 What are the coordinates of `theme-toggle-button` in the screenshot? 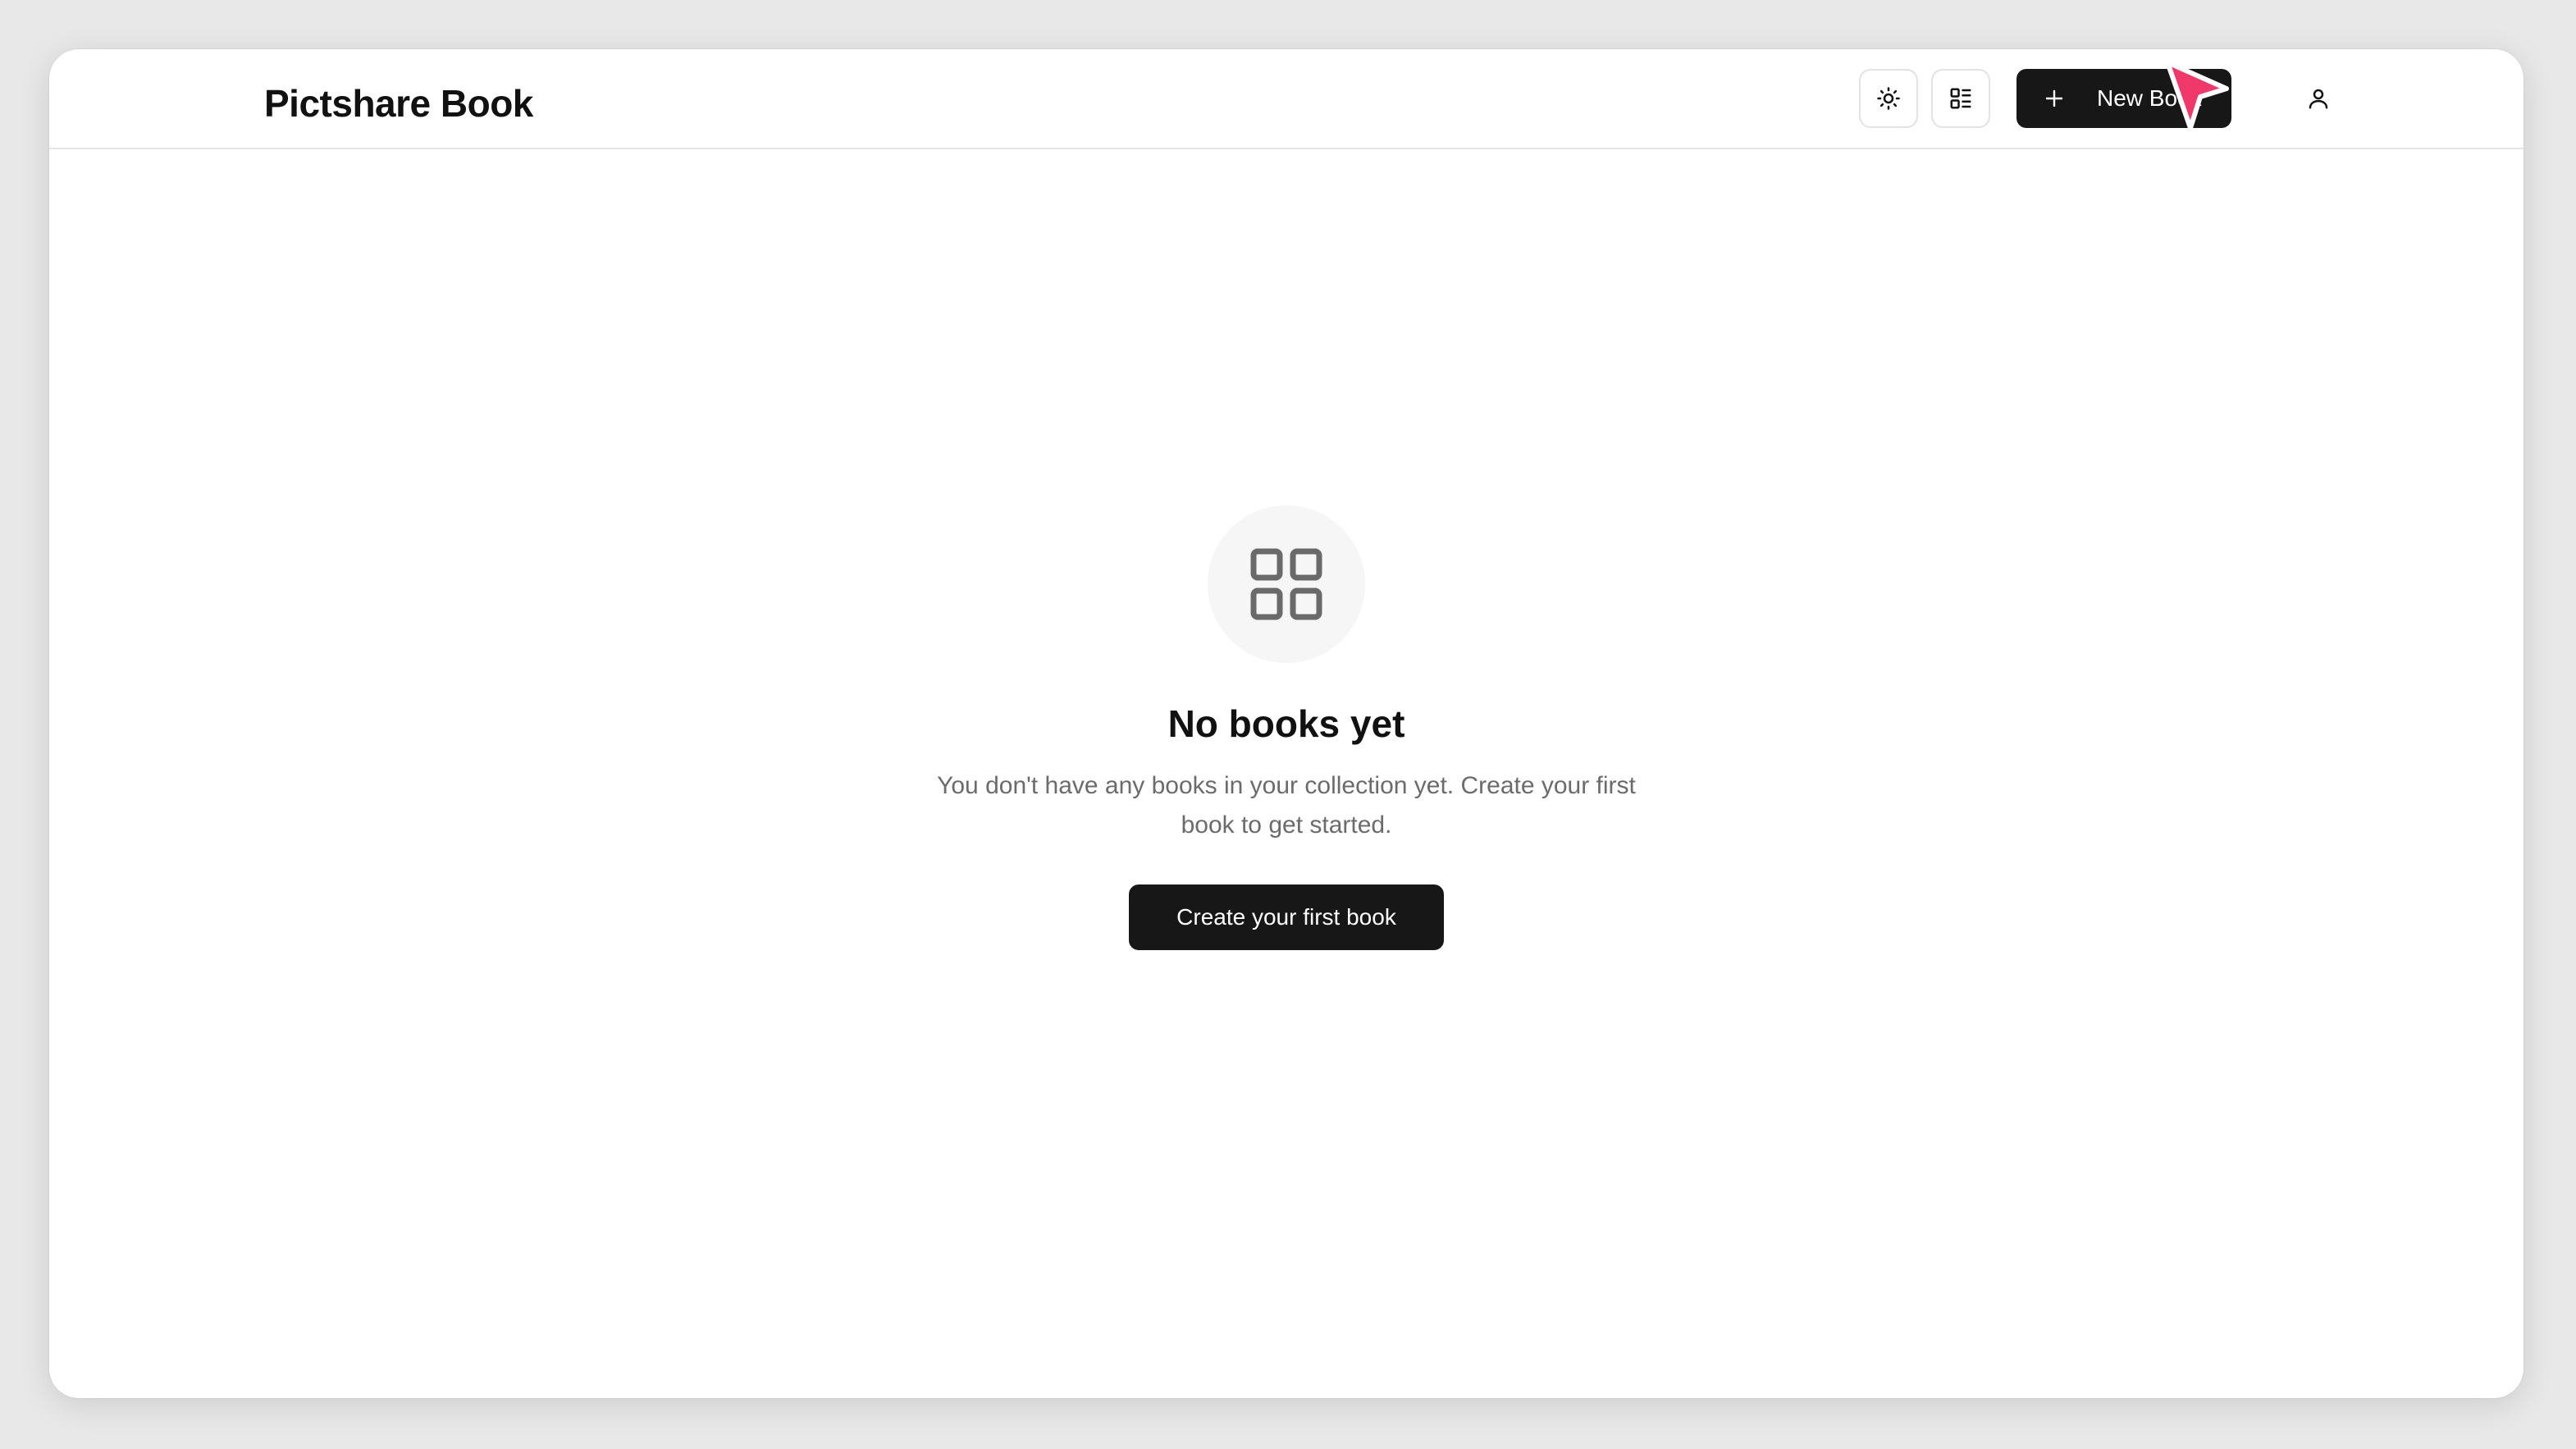 It's located at (1889, 98).